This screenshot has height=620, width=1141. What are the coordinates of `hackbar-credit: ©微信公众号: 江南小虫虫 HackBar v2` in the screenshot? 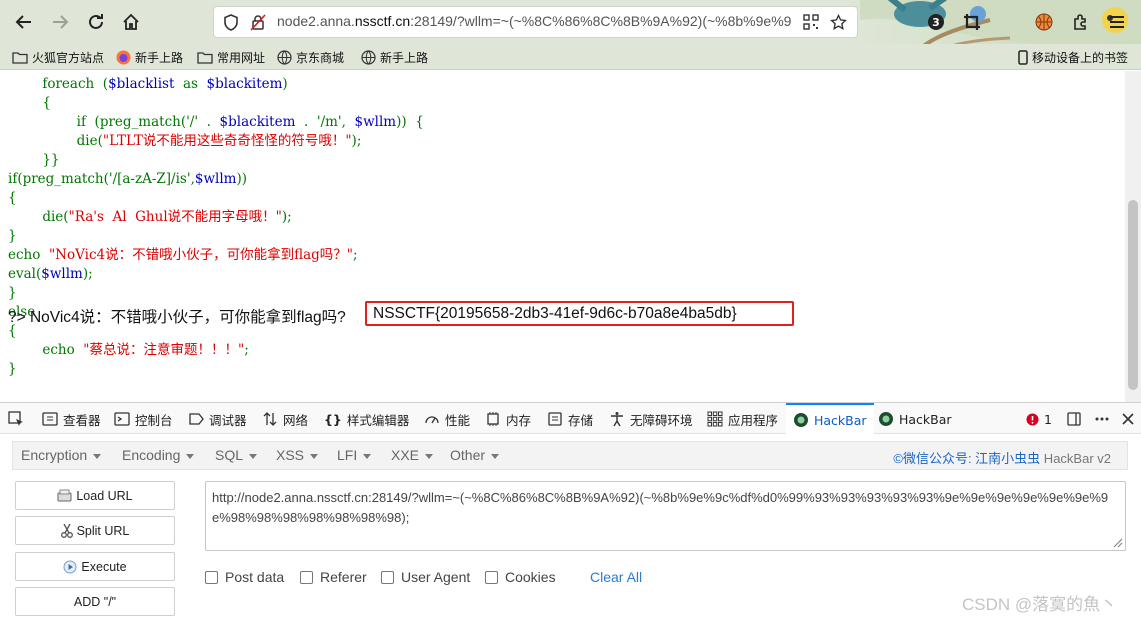 It's located at (1002, 457).